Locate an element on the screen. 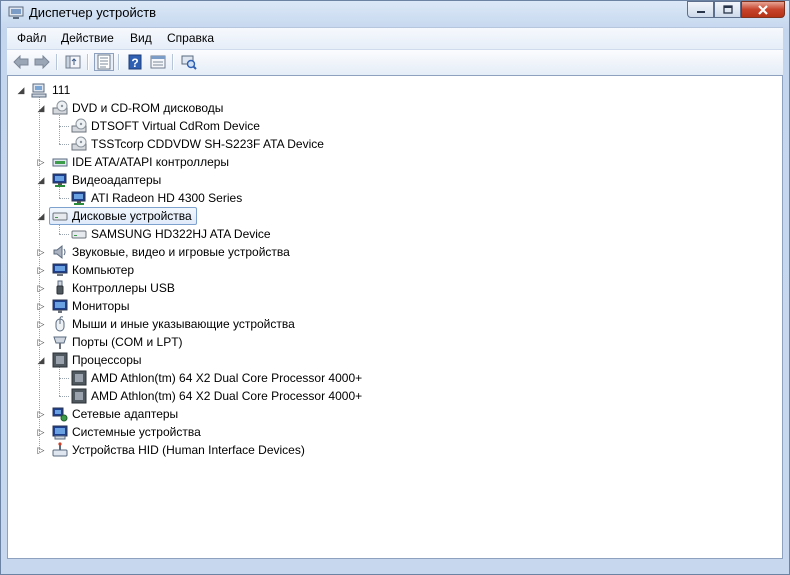  node-label: Звуковые, видео и игровые устройства is located at coordinates (181, 252).